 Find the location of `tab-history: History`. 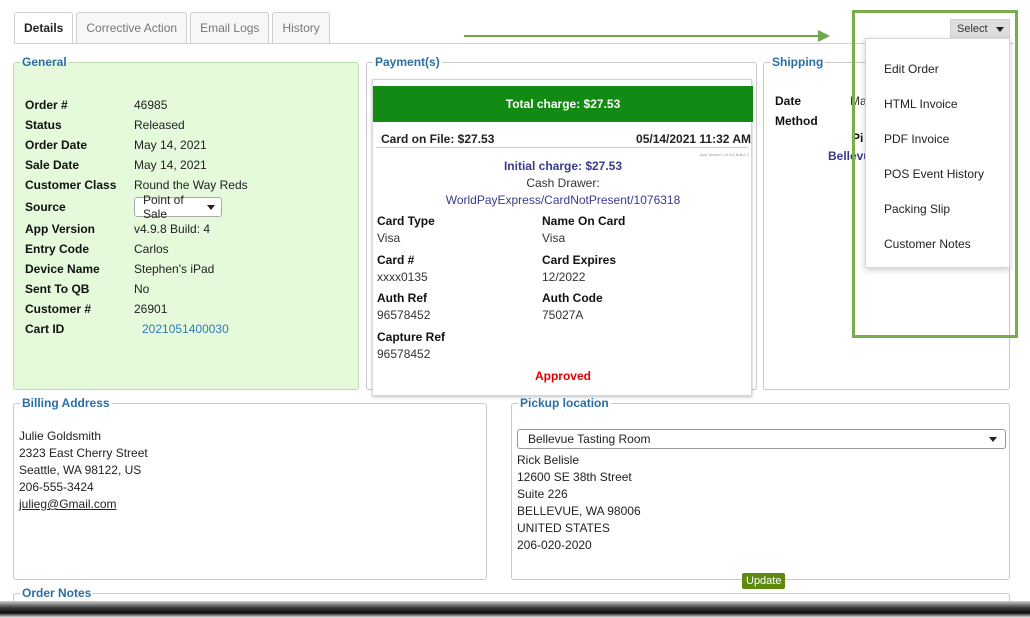

tab-history: History is located at coordinates (301, 27).